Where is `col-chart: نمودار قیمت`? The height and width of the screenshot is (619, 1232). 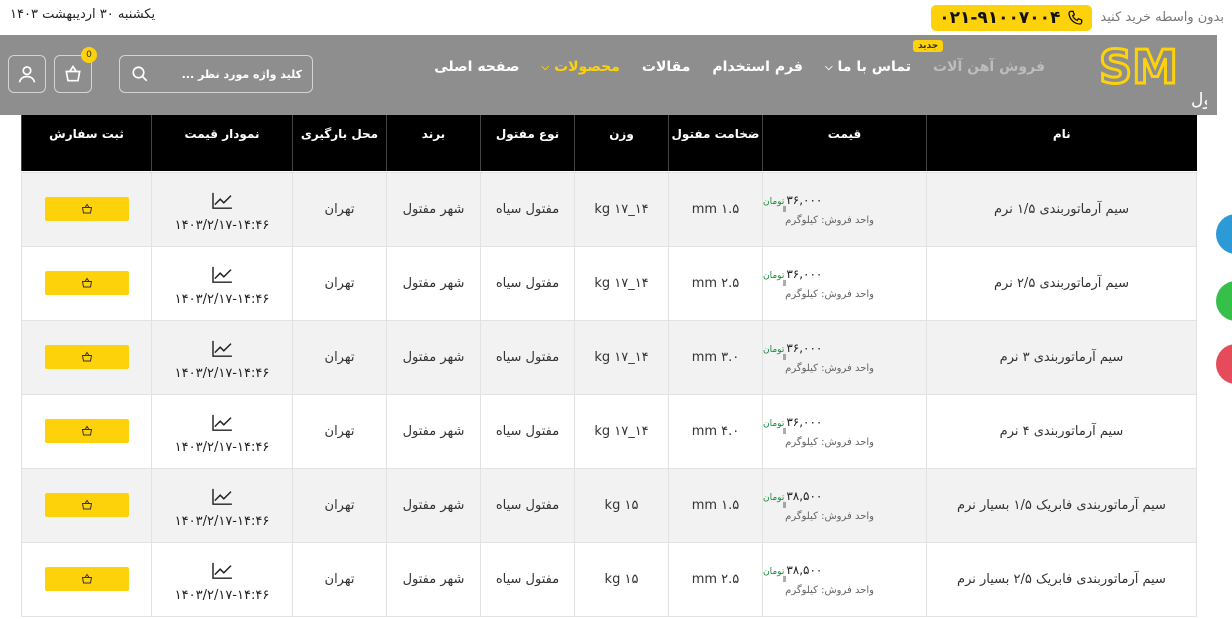
col-chart: نمودار قیمت is located at coordinates (222, 143).